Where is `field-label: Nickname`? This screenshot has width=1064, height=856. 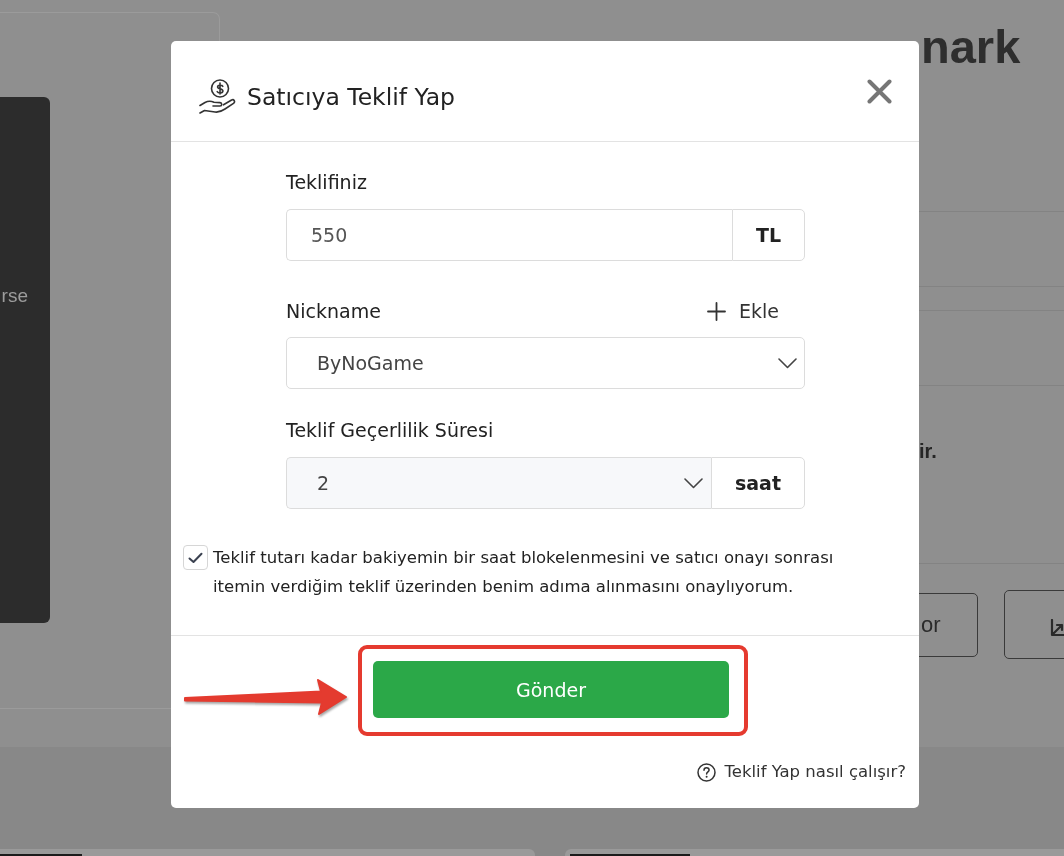 field-label: Nickname is located at coordinates (333, 311).